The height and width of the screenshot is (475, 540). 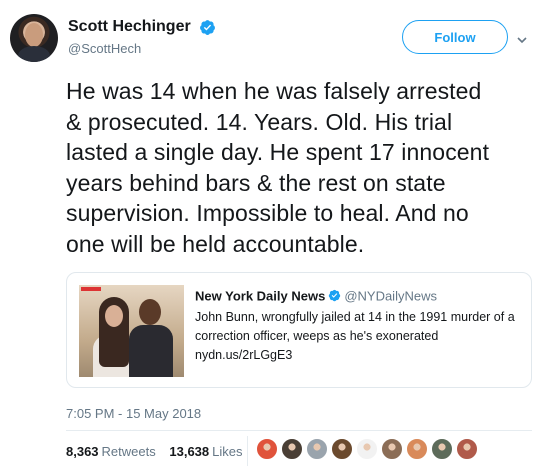 I want to click on retweets-stat: 8,363 Retweets, so click(x=116, y=451).